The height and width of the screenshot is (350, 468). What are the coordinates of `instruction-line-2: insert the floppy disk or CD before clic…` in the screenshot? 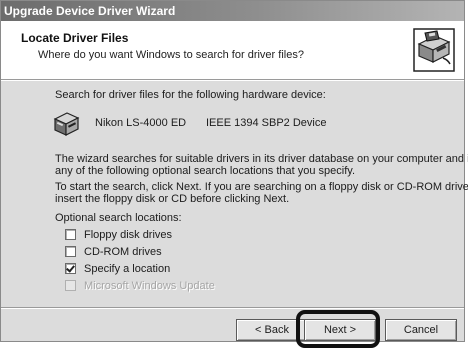 It's located at (172, 199).